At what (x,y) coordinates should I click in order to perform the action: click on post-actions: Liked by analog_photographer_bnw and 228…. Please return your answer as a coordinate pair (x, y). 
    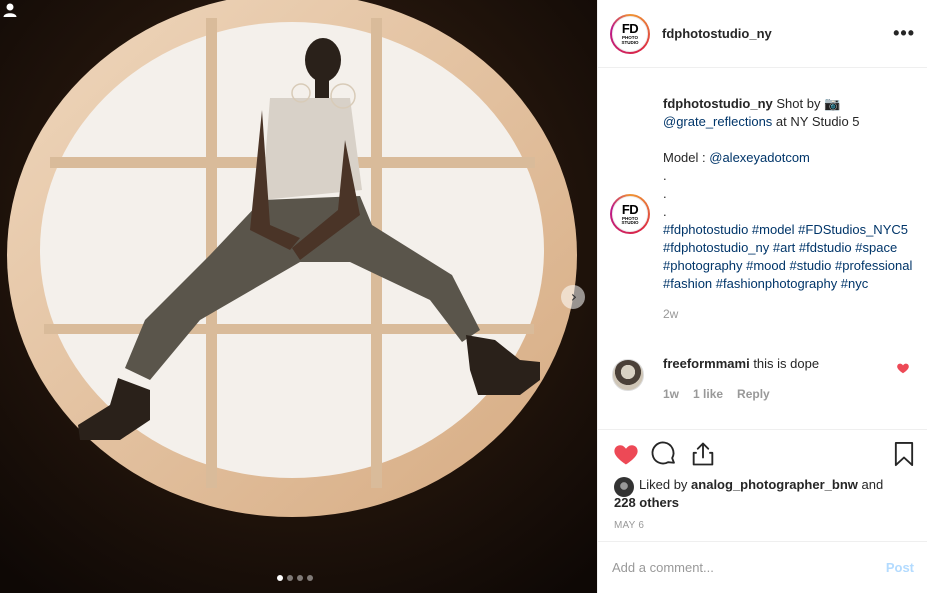
    Looking at the image, I should click on (762, 485).